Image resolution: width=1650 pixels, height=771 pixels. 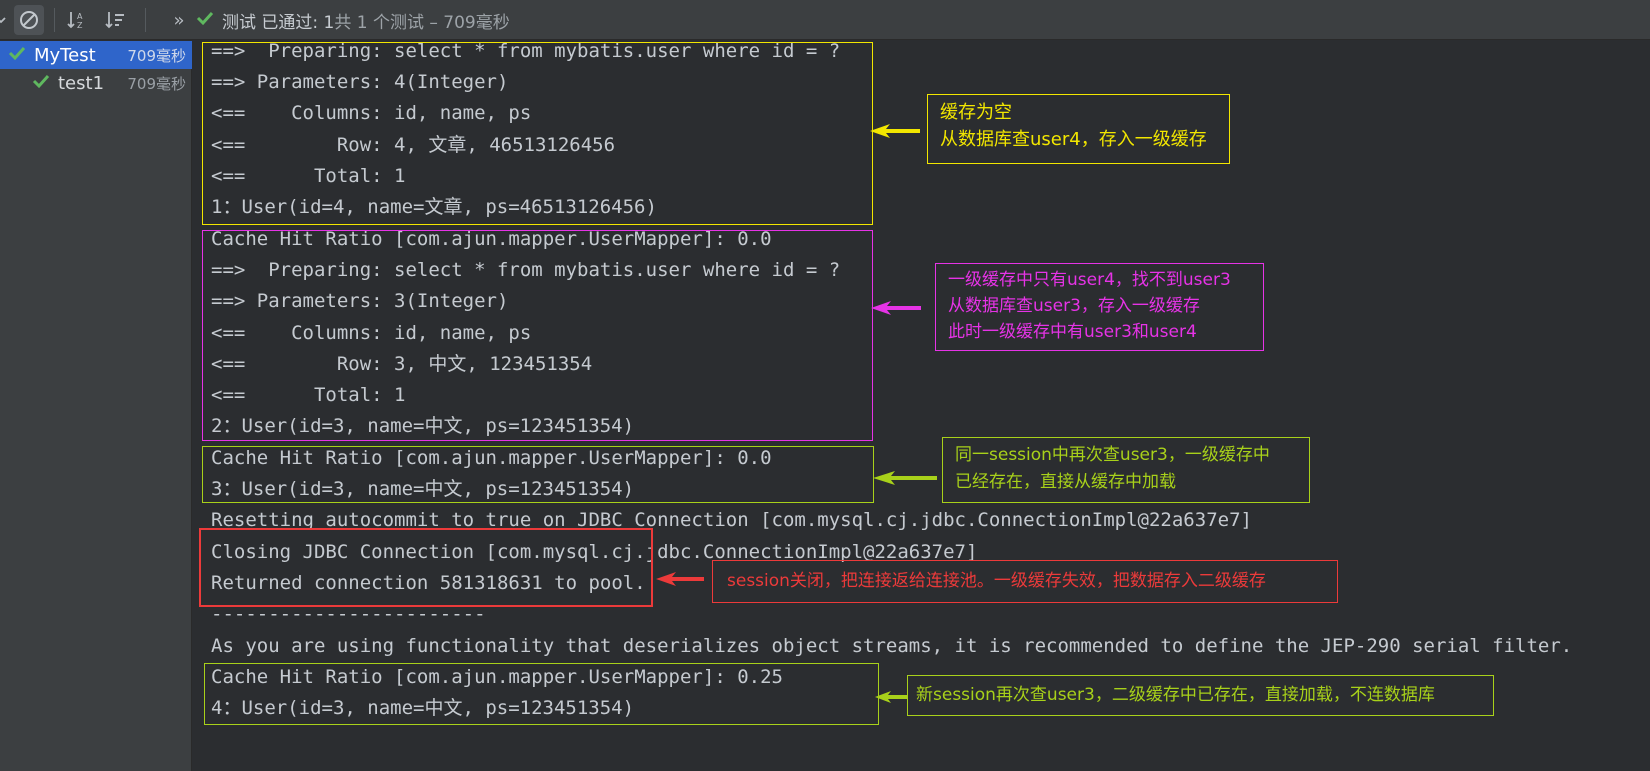 I want to click on more-actions-label: », so click(x=179, y=20).